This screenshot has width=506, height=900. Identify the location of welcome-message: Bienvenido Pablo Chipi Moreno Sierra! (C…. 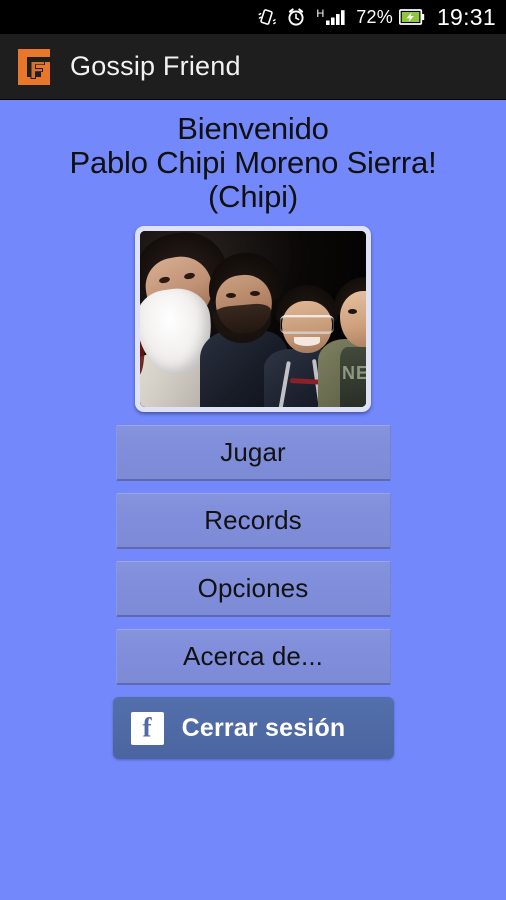
(253, 157).